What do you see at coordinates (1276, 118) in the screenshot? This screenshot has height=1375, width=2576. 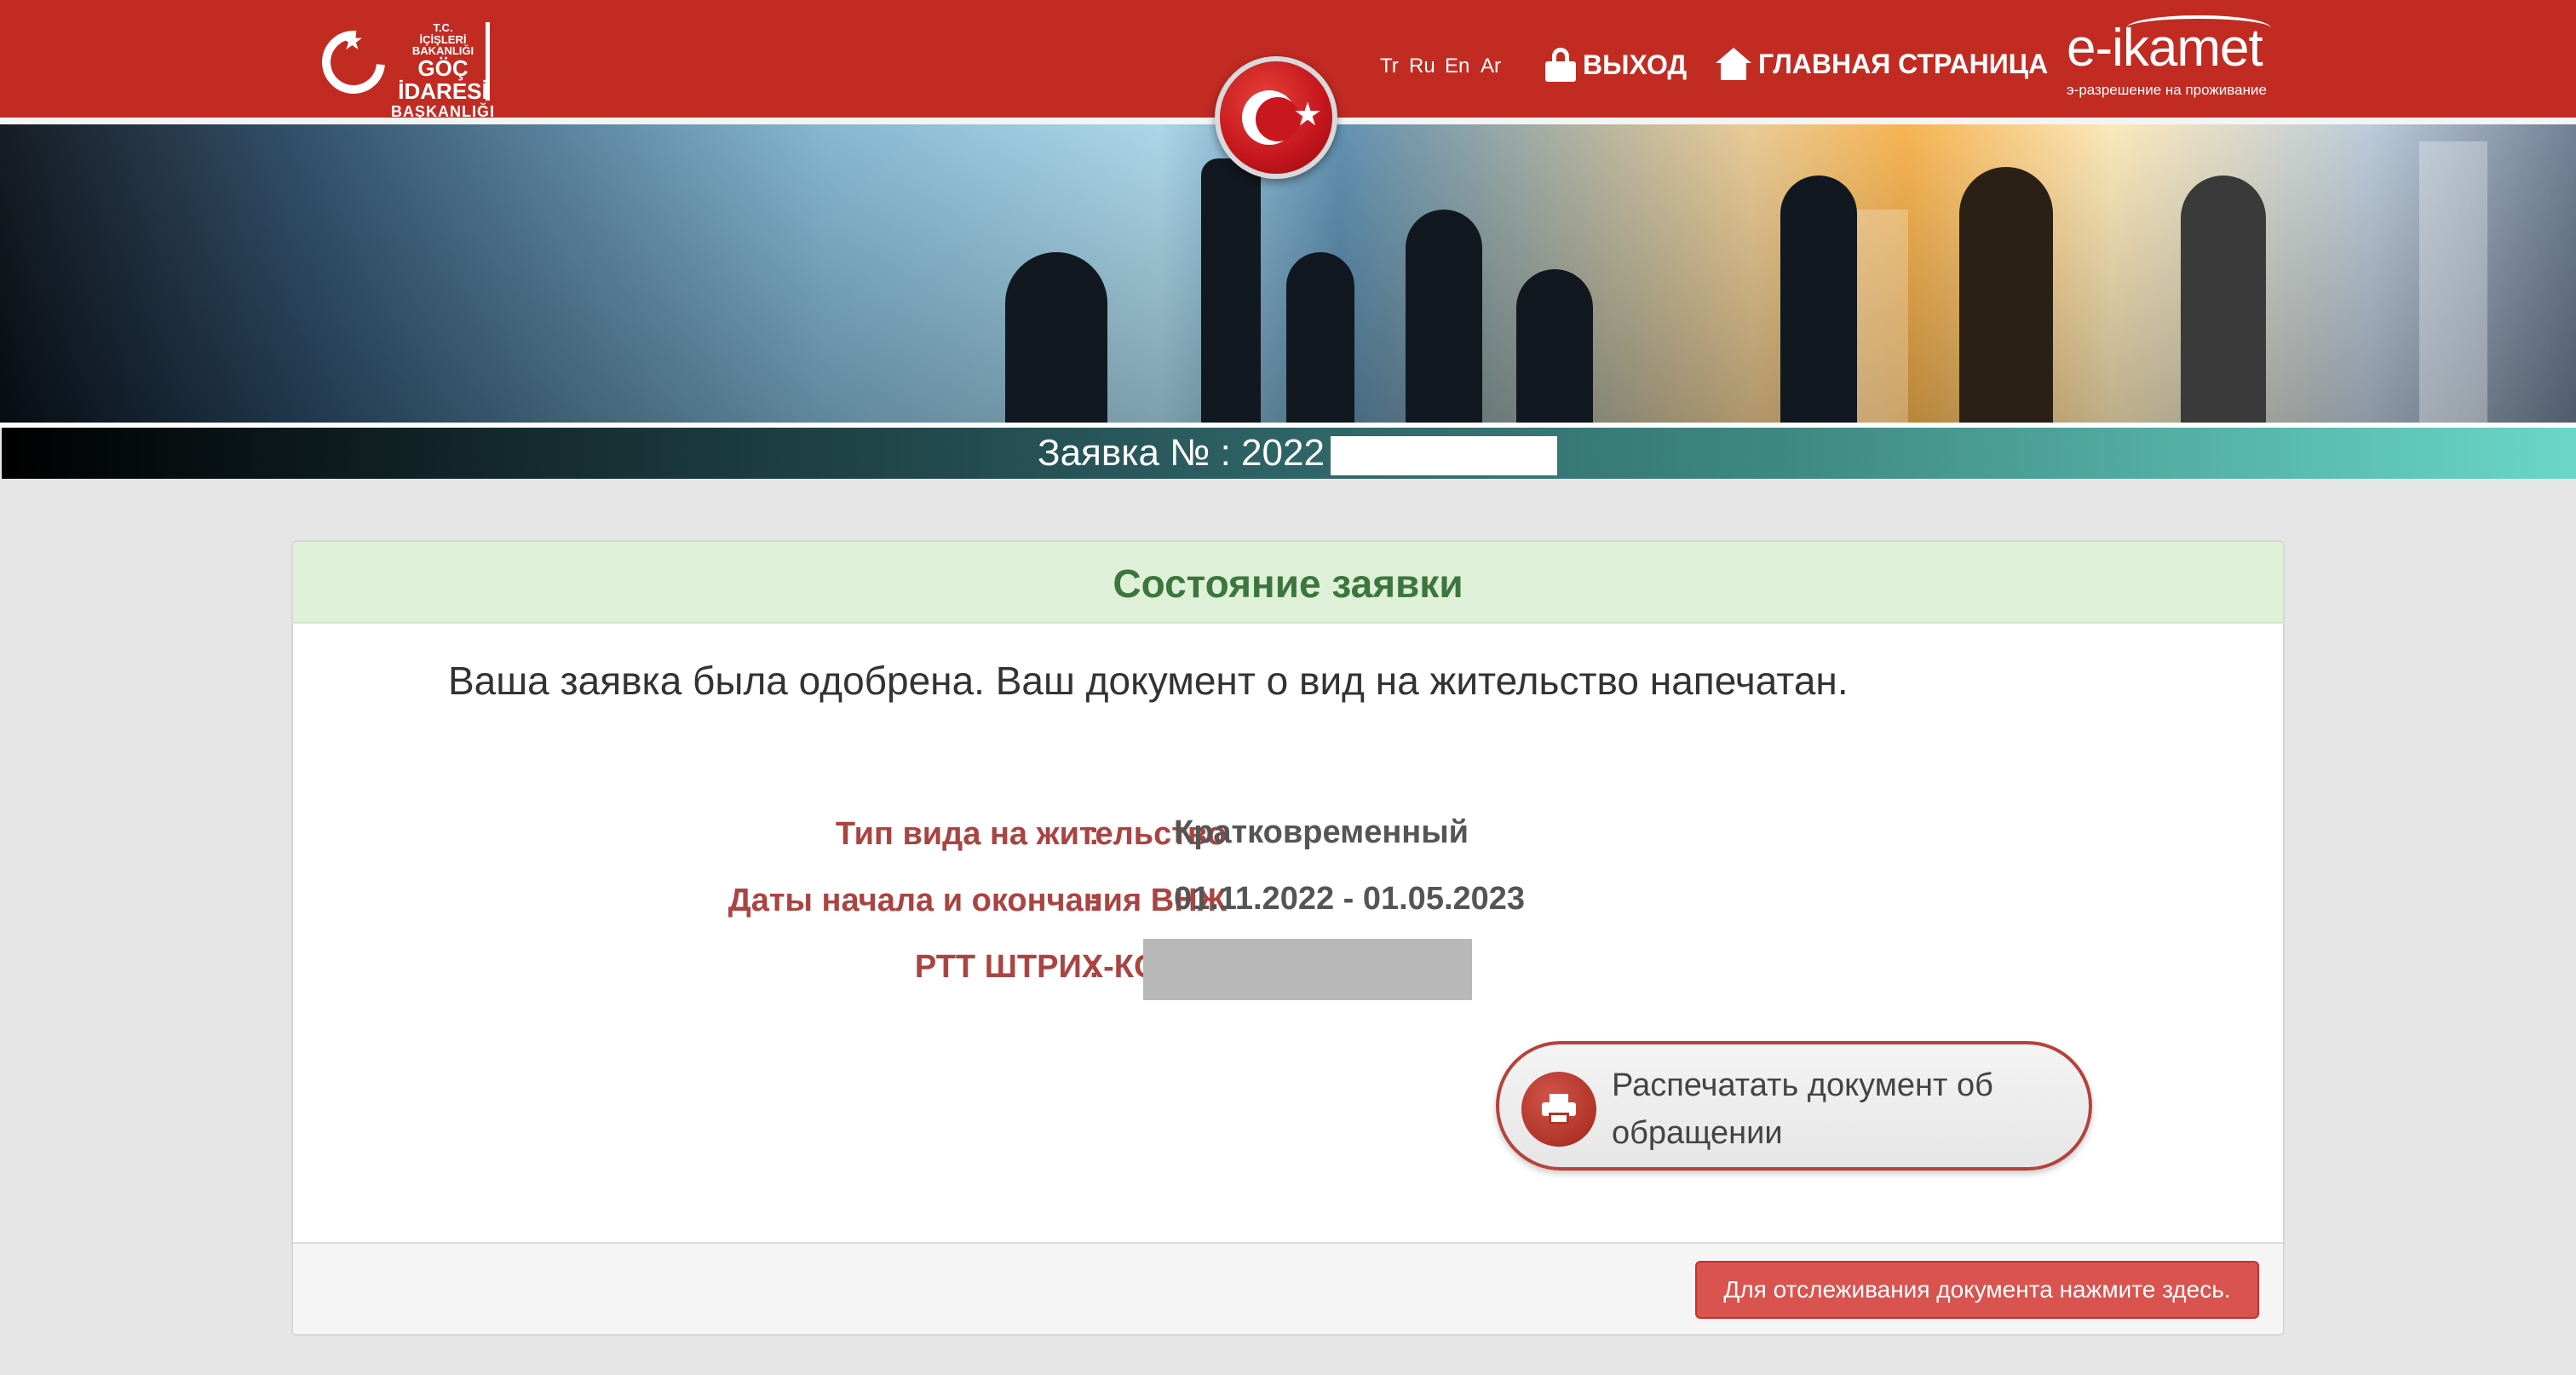 I see `turkish-flag-emblem: ★` at bounding box center [1276, 118].